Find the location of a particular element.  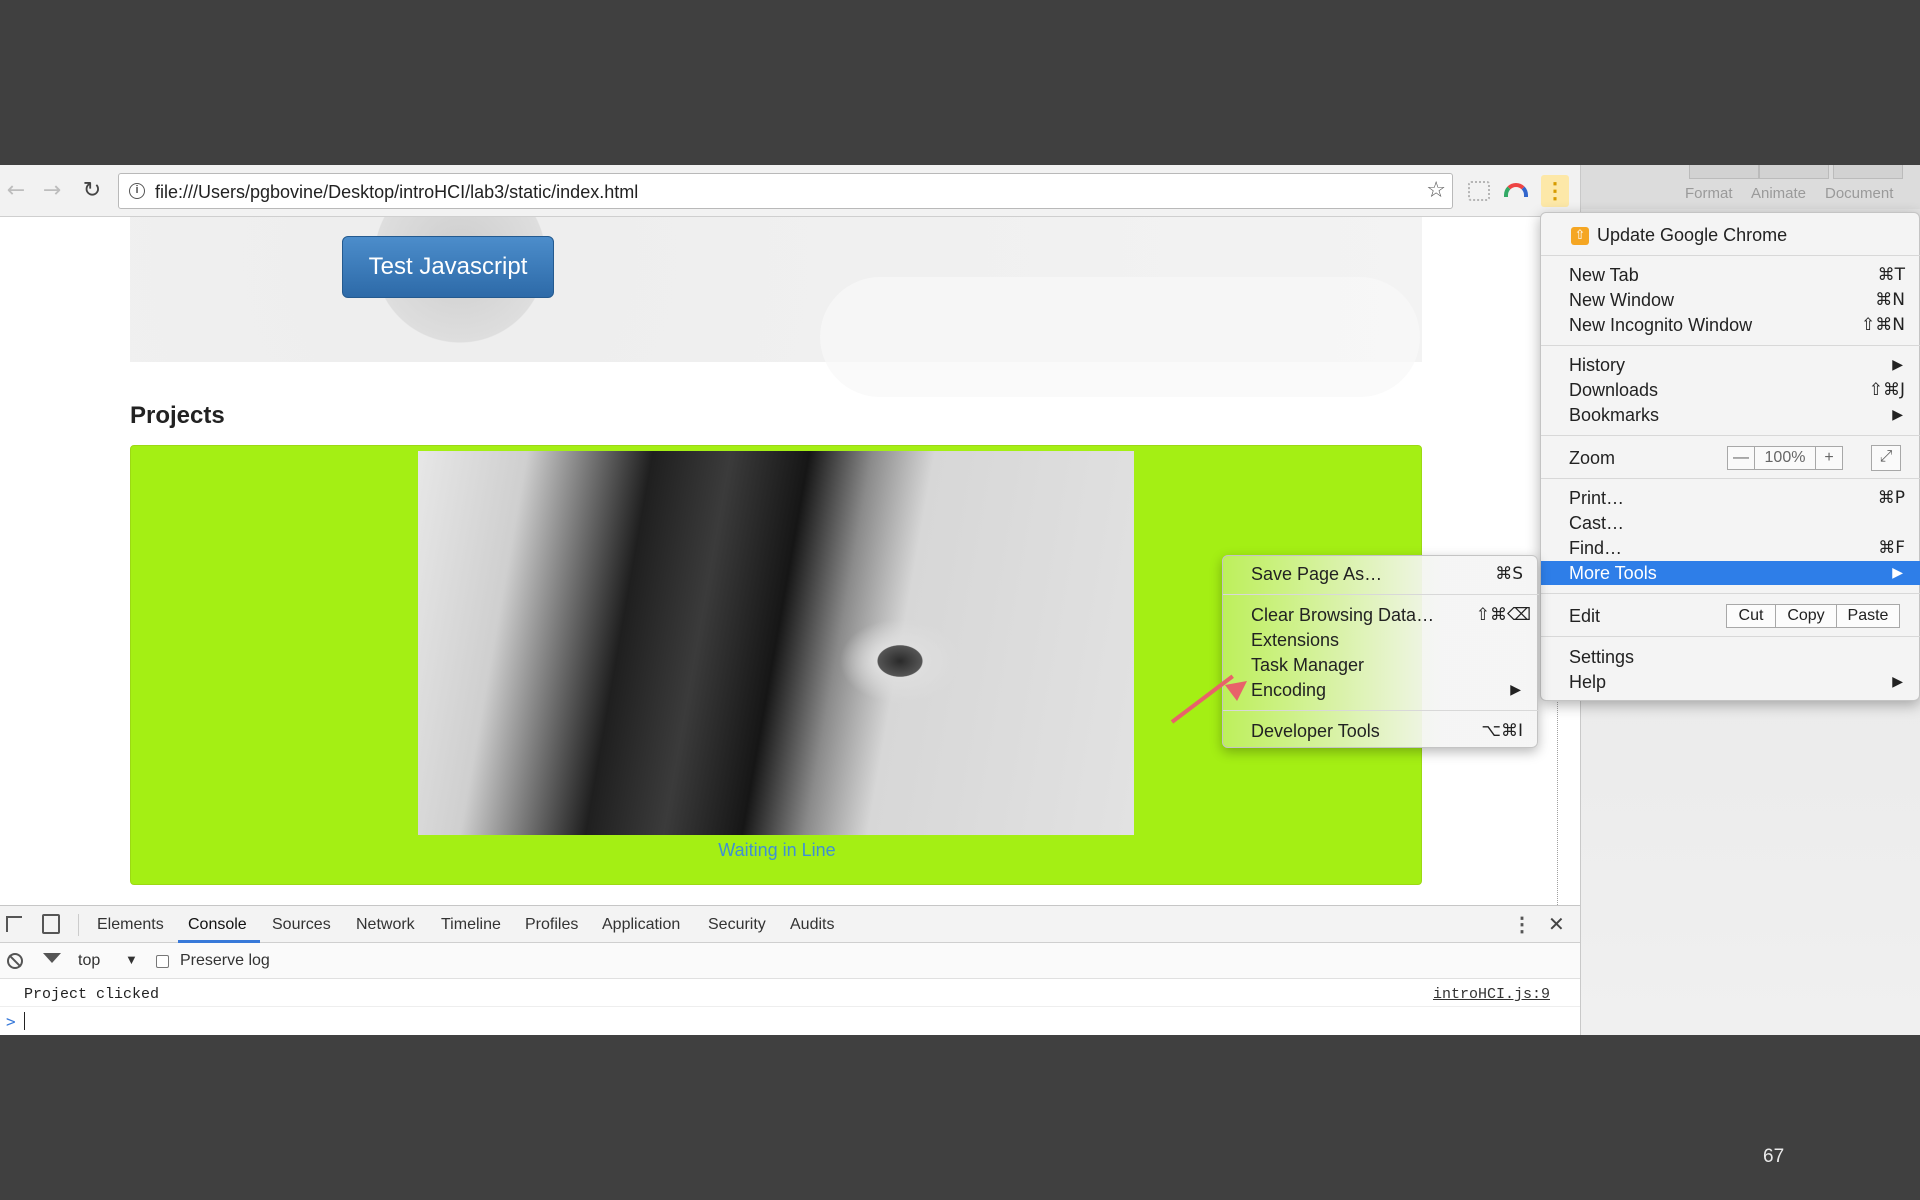

console-filter-bar: top ▼ Preserve log is located at coordinates (790, 961).